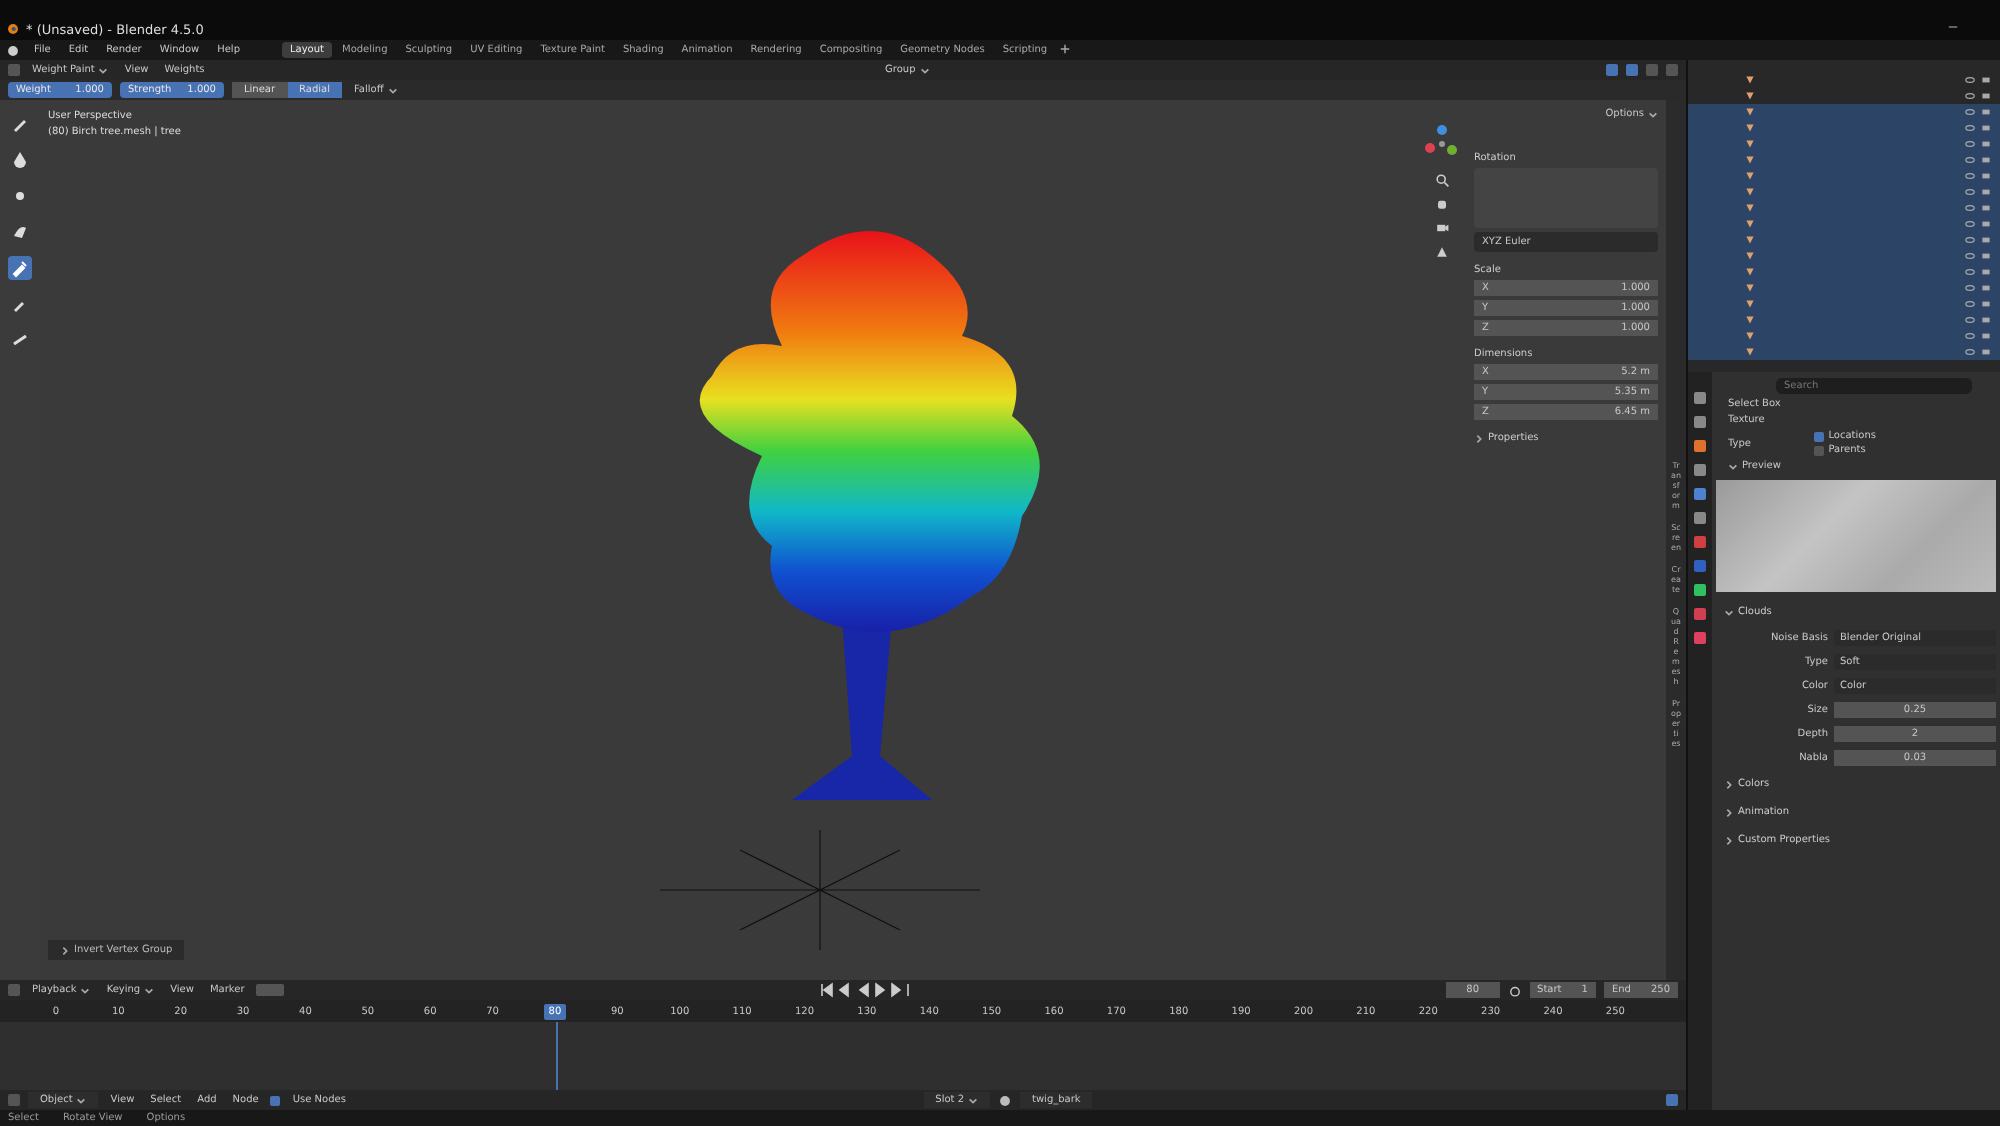 The height and width of the screenshot is (1126, 2000). What do you see at coordinates (843, 1056) in the screenshot?
I see `timeline-track` at bounding box center [843, 1056].